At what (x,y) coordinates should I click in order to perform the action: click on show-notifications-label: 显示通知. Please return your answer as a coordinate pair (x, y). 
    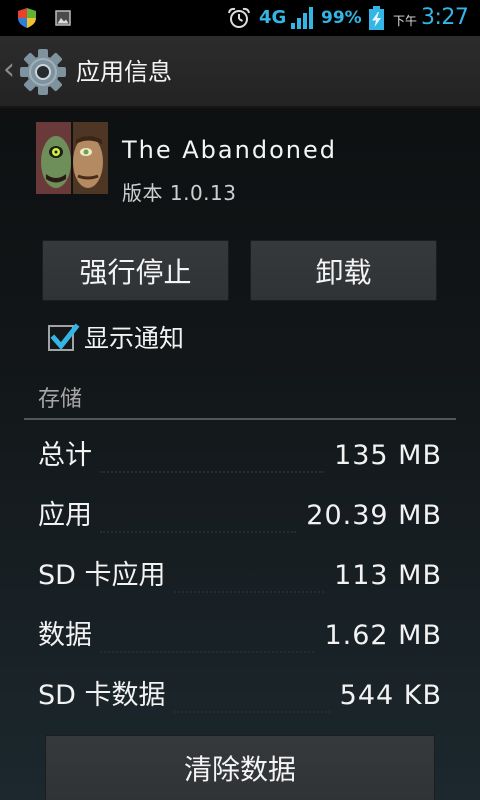
    Looking at the image, I should click on (134, 338).